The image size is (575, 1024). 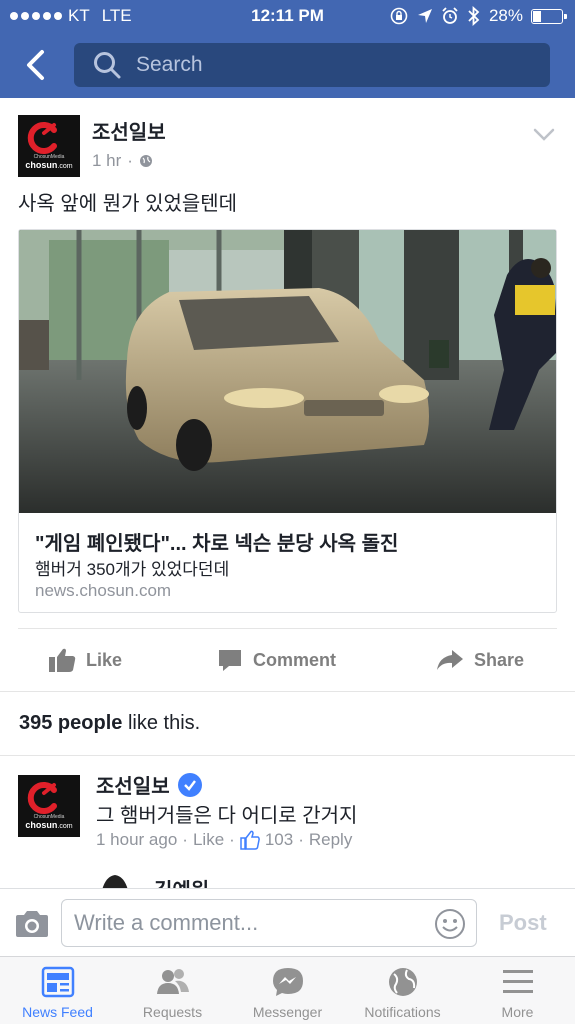 I want to click on top-navigation-bar: KT LTE 12:11 PM 28%, so click(x=287, y=49).